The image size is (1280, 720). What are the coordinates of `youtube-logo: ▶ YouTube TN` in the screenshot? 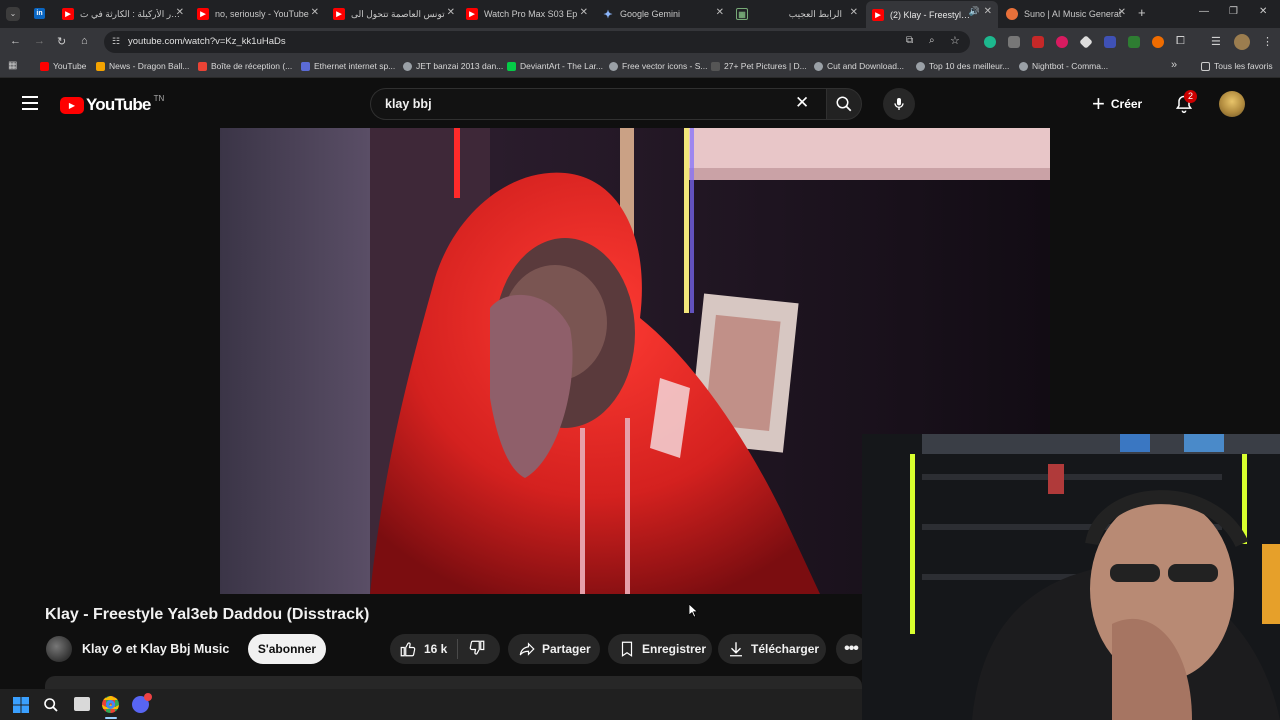 It's located at (112, 104).